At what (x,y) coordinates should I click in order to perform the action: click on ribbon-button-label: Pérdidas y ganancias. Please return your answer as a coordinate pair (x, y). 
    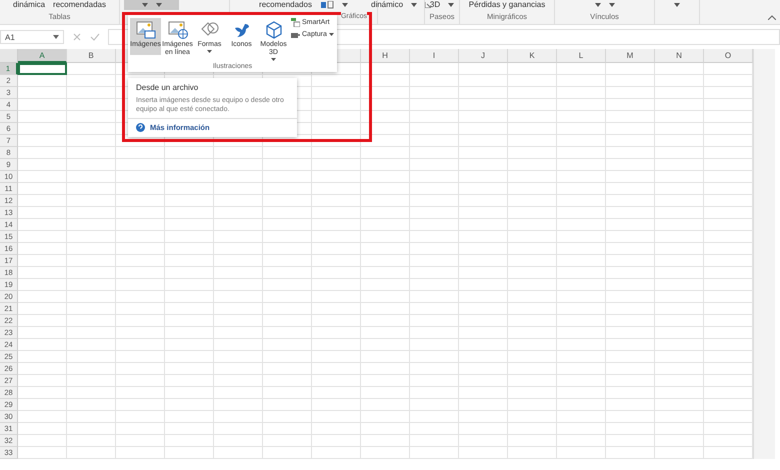
    Looking at the image, I should click on (507, 5).